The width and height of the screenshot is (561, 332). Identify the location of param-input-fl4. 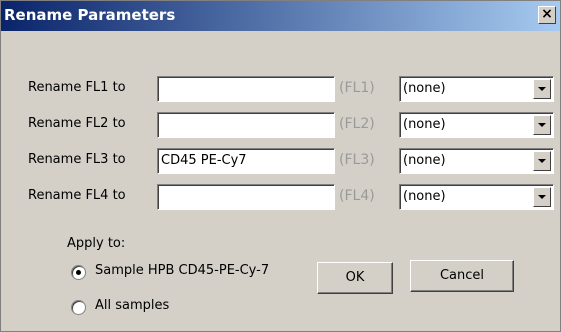
(246, 197).